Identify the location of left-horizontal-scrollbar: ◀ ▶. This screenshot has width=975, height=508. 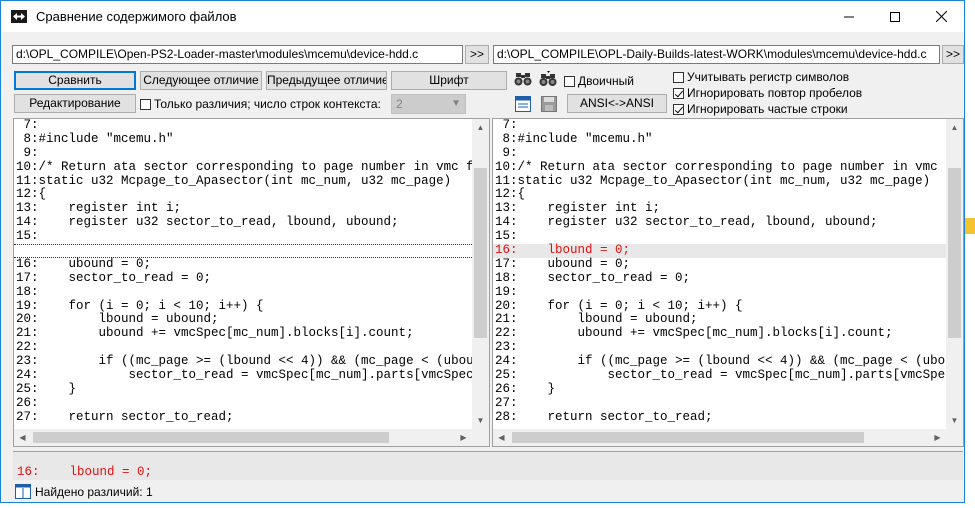
(243, 437).